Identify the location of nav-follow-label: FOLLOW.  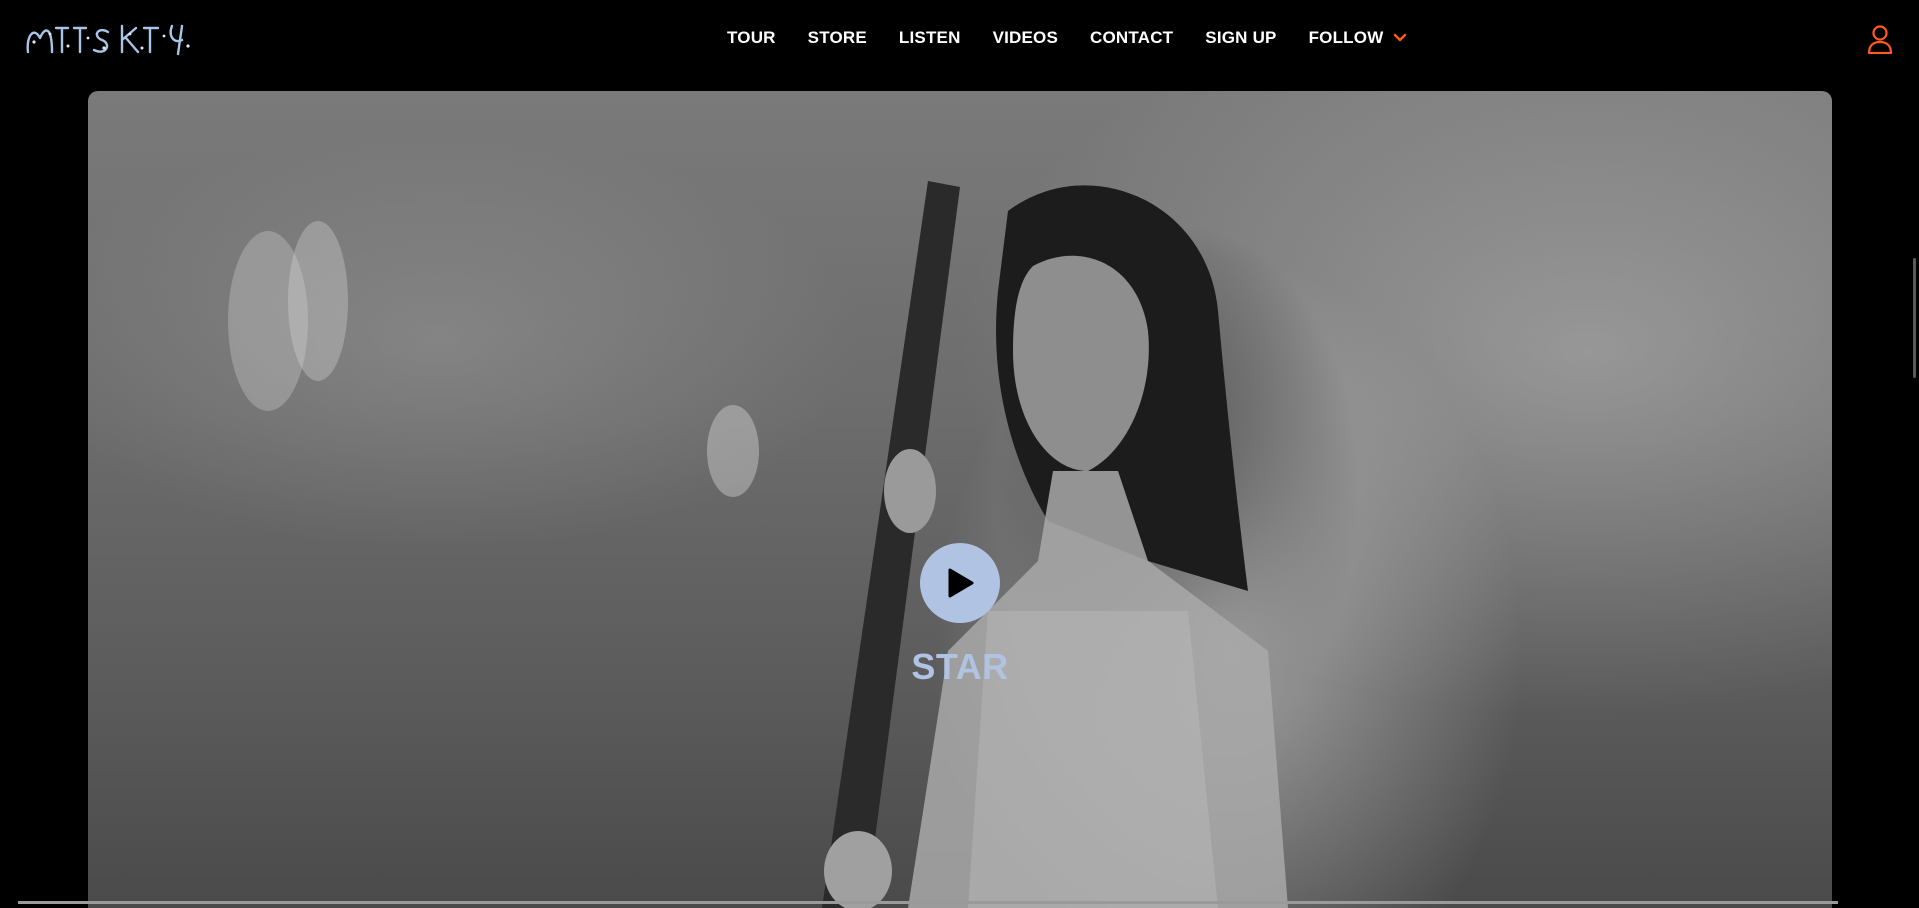
(1346, 37).